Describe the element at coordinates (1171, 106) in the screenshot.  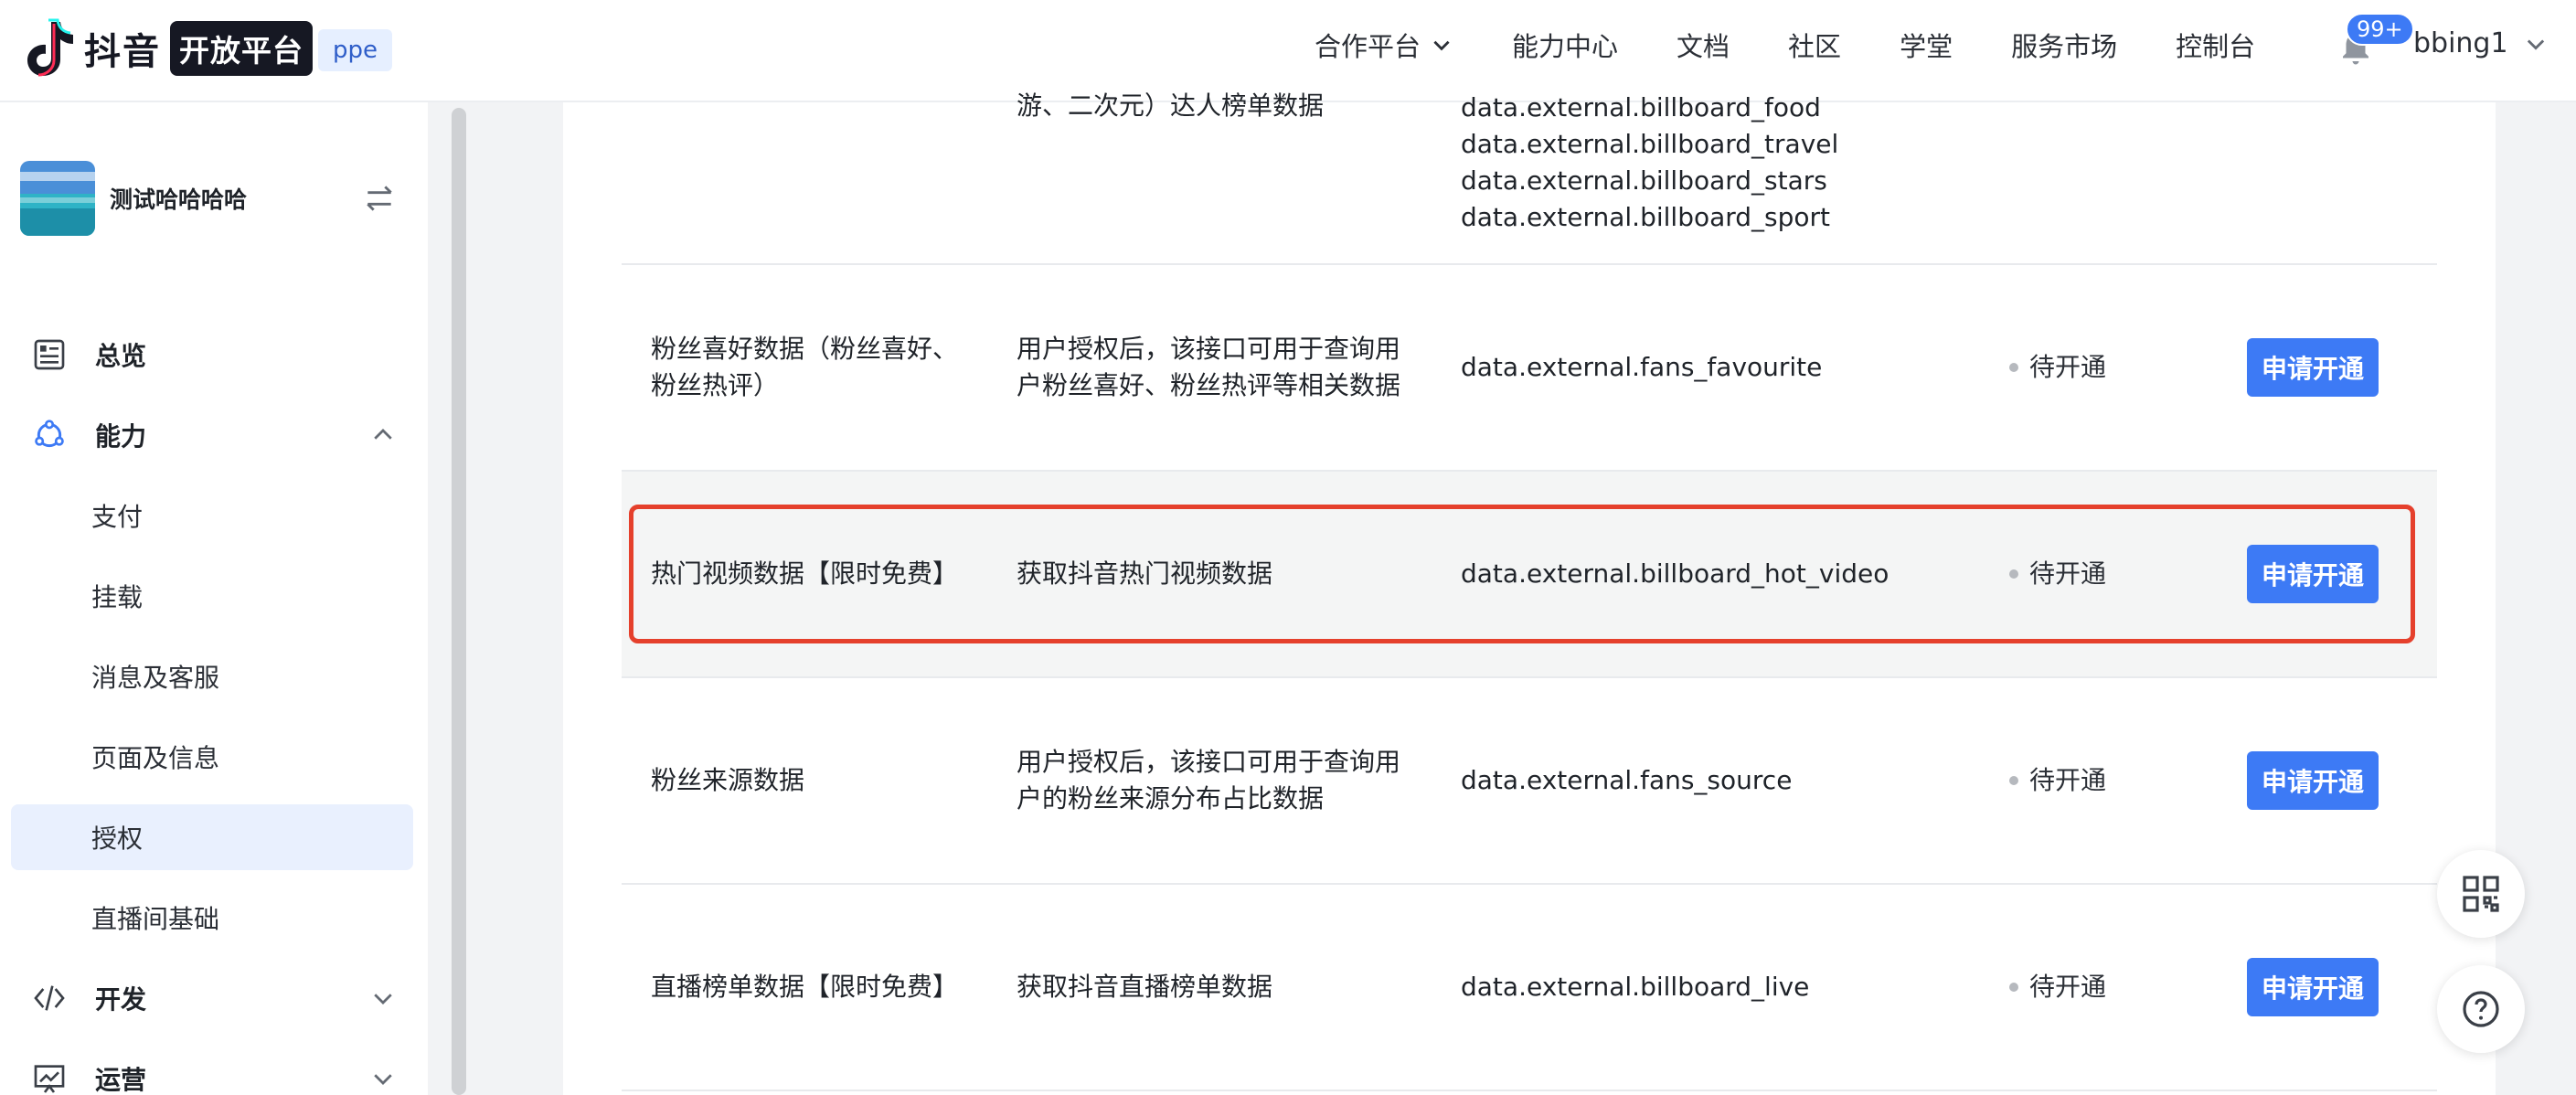
I see `row-description: 游、二次元）达人榜单数据` at that location.